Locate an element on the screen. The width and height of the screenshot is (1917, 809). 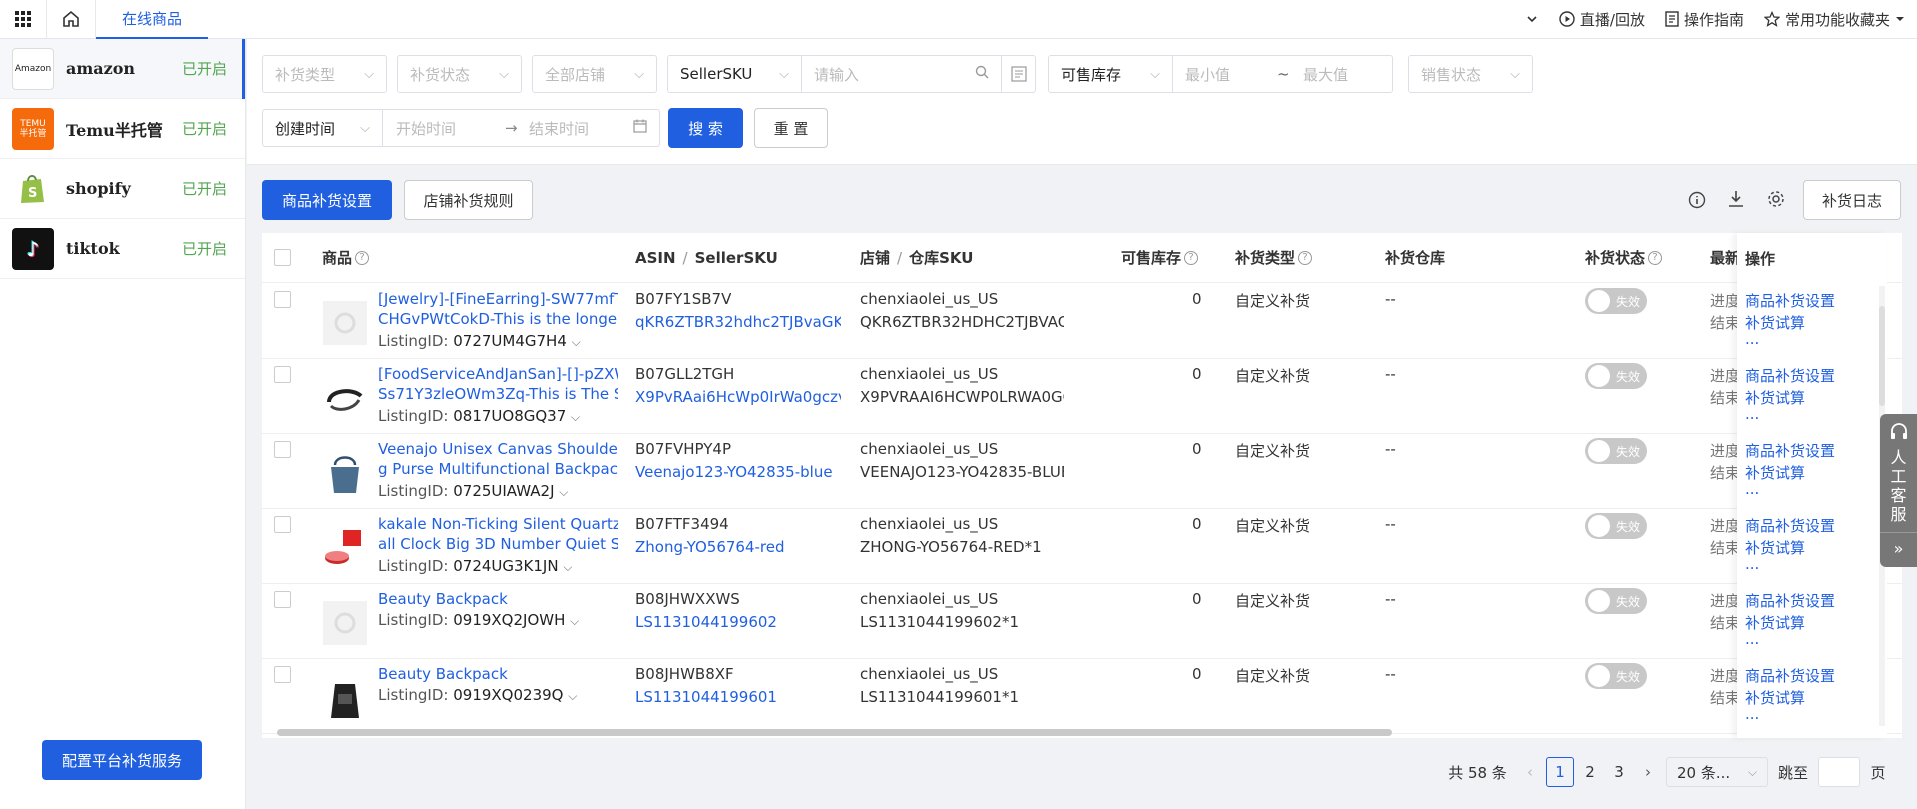
product-title-line1: Veenajo Unisex Canvas Shoulder Ba is located at coordinates (498, 449).